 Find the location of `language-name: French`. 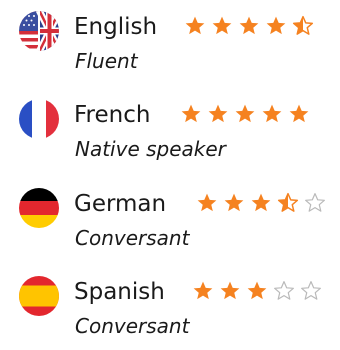

language-name: French is located at coordinates (112, 115).